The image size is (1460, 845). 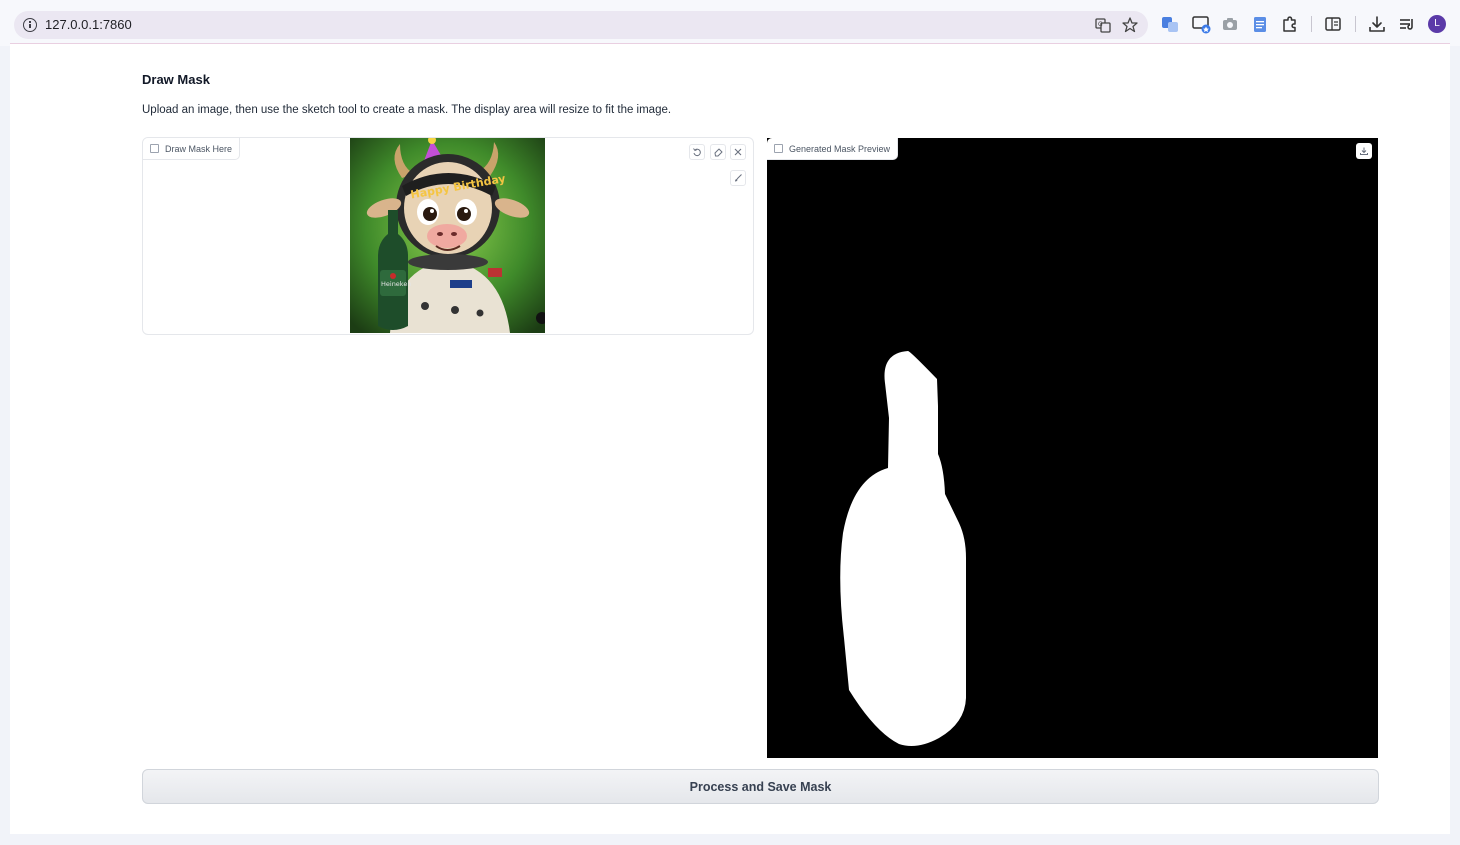 What do you see at coordinates (396, 284) in the screenshot?
I see `bottle-label: Heineken` at bounding box center [396, 284].